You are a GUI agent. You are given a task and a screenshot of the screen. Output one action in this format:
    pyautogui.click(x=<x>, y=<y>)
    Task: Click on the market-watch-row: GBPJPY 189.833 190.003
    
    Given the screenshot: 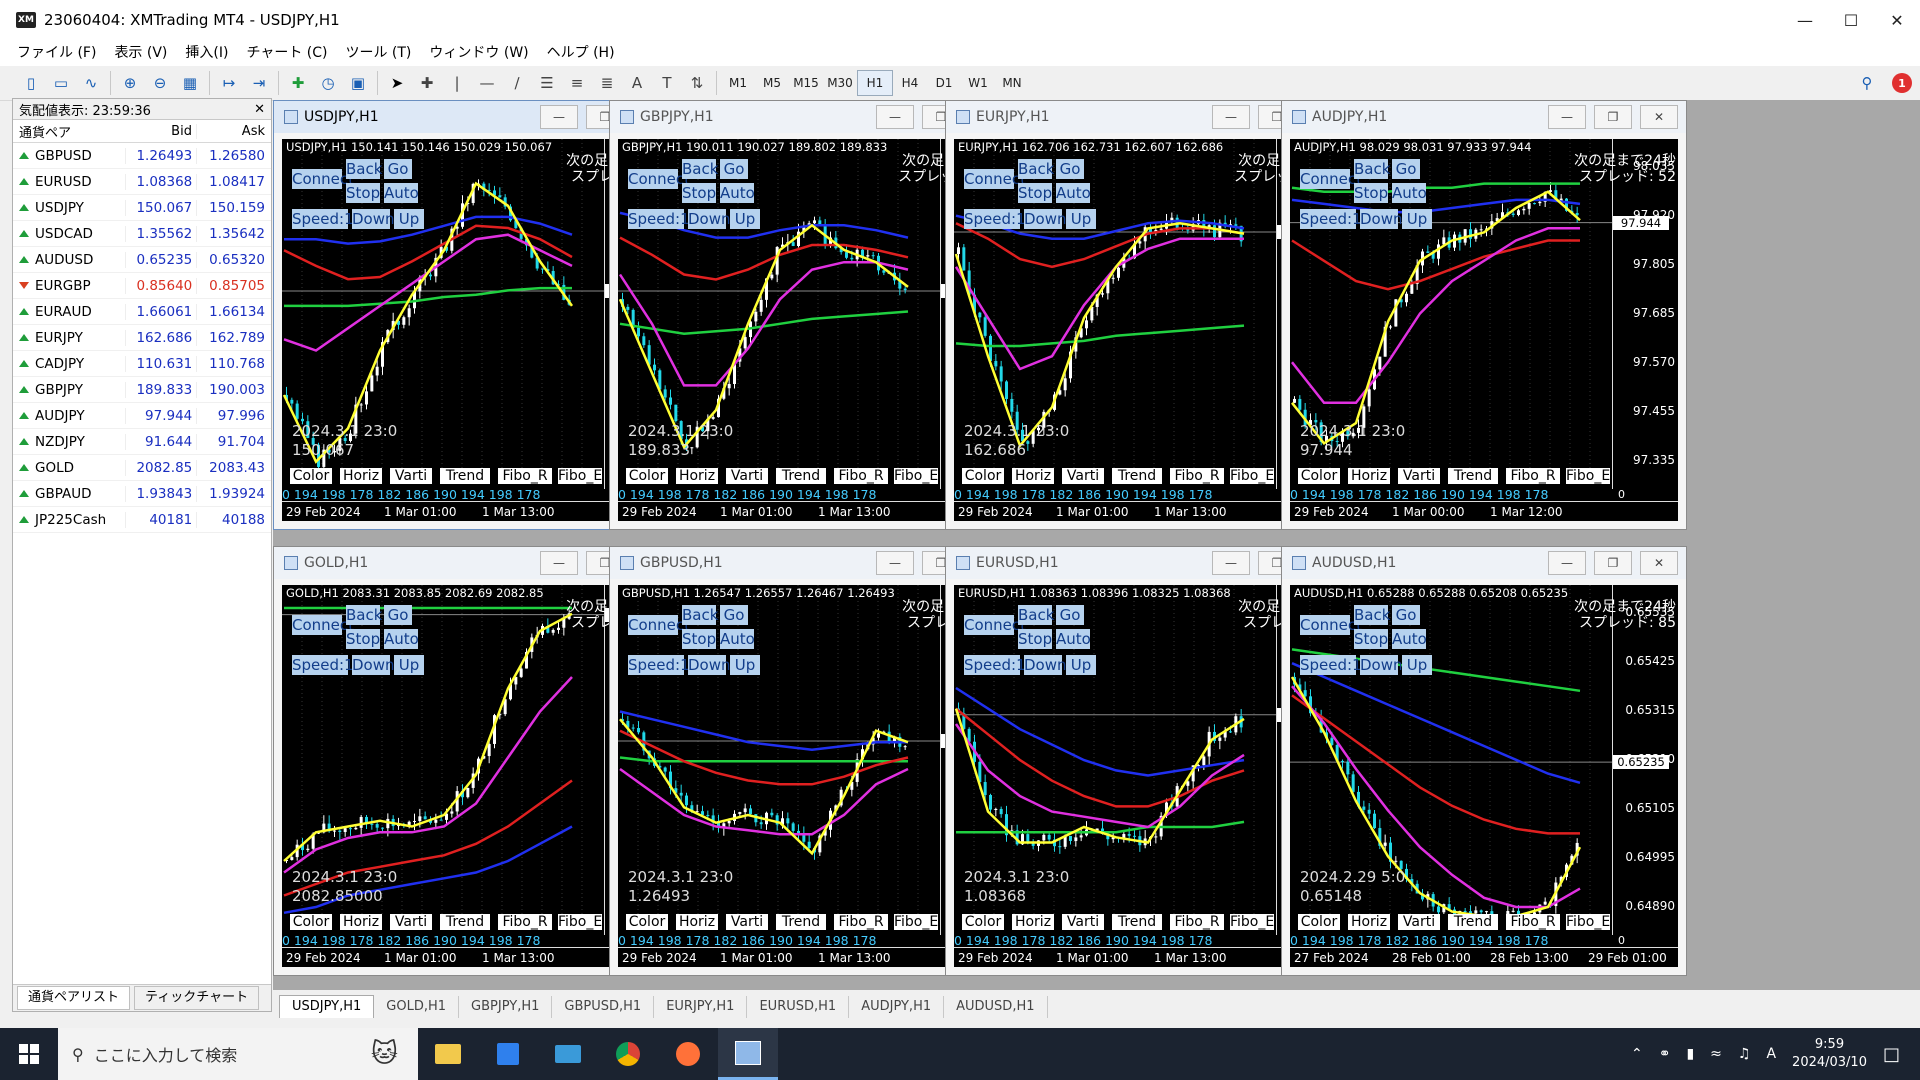 What is the action you would take?
    pyautogui.click(x=142, y=390)
    